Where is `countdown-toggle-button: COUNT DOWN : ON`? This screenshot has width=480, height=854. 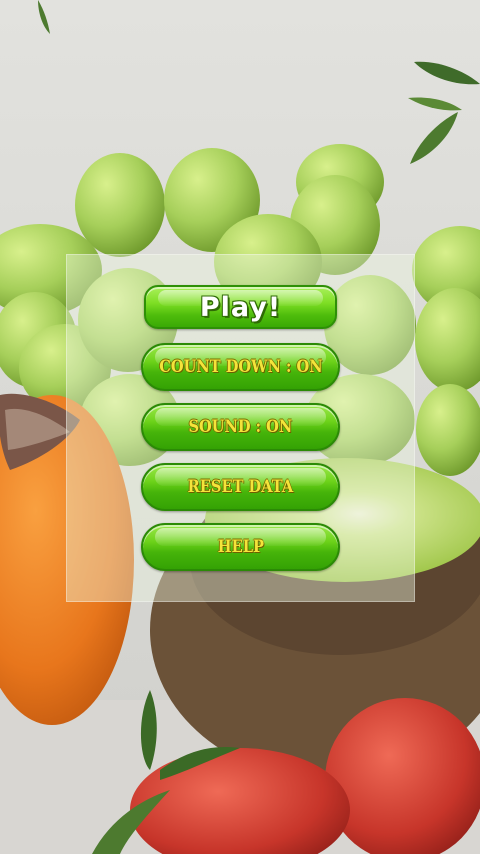 countdown-toggle-button: COUNT DOWN : ON is located at coordinates (240, 367).